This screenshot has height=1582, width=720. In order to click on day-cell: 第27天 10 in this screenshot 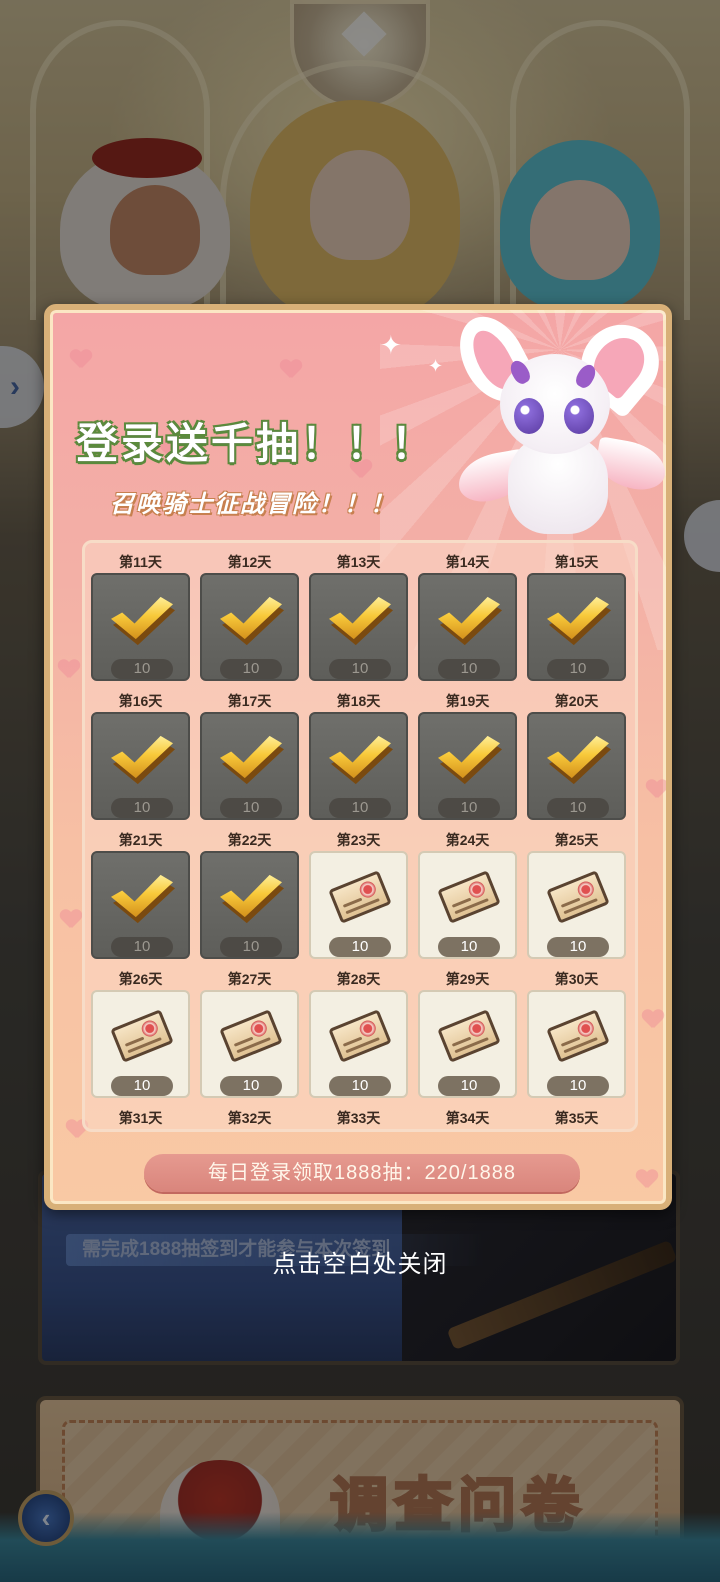, I will do `click(249, 1037)`.